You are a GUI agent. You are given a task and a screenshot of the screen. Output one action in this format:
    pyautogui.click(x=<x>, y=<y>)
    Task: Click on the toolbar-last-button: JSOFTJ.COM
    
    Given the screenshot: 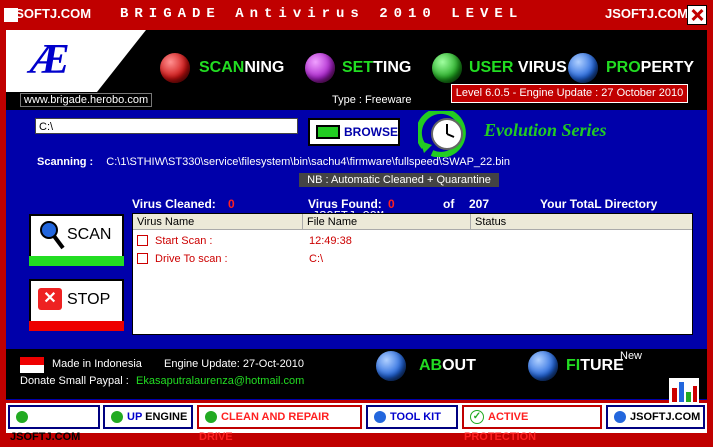 What is the action you would take?
    pyautogui.click(x=655, y=417)
    